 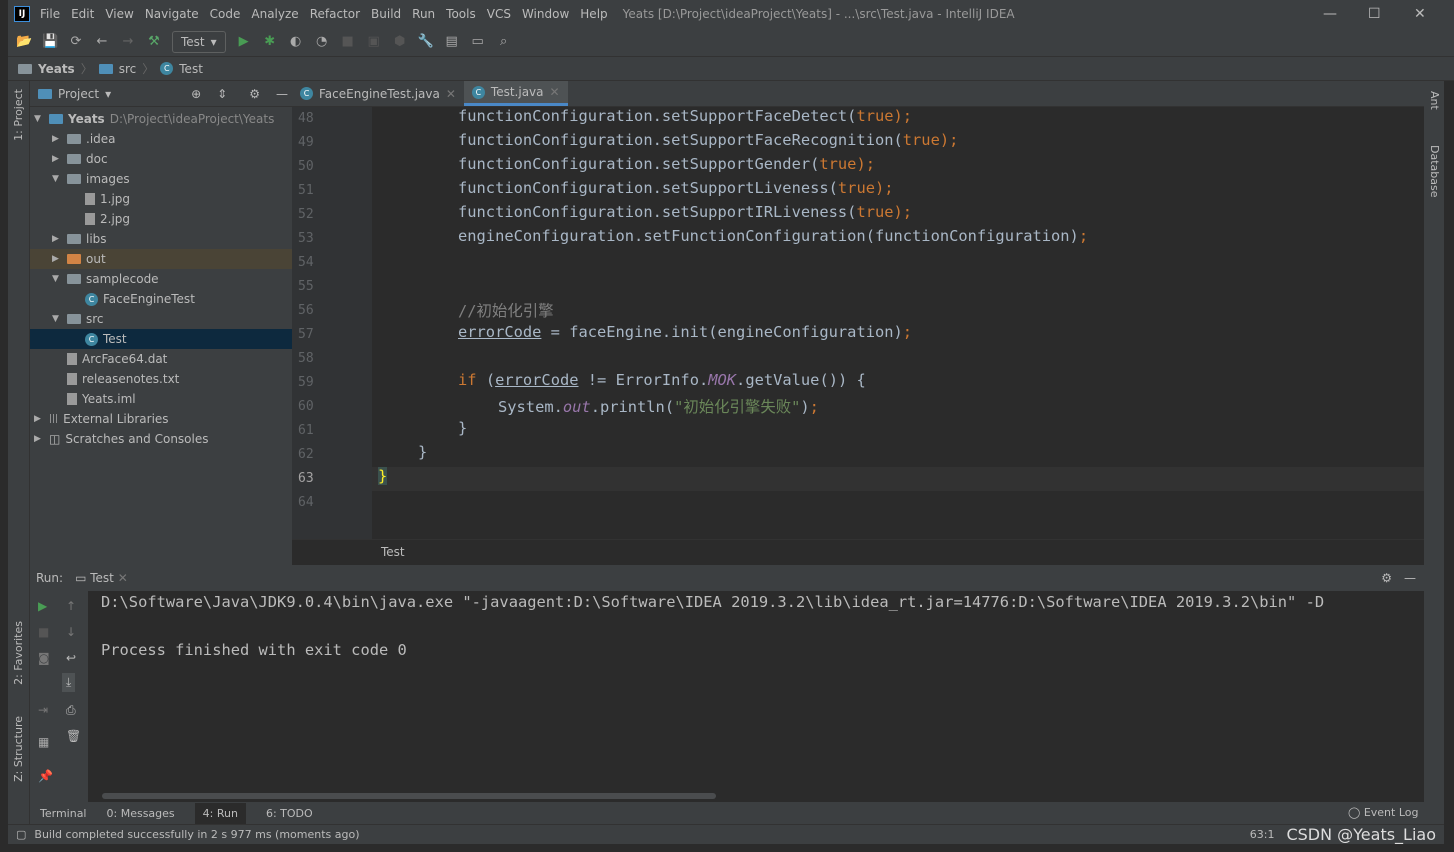 I want to click on tree-item: ArcFace64.dat, so click(x=161, y=359).